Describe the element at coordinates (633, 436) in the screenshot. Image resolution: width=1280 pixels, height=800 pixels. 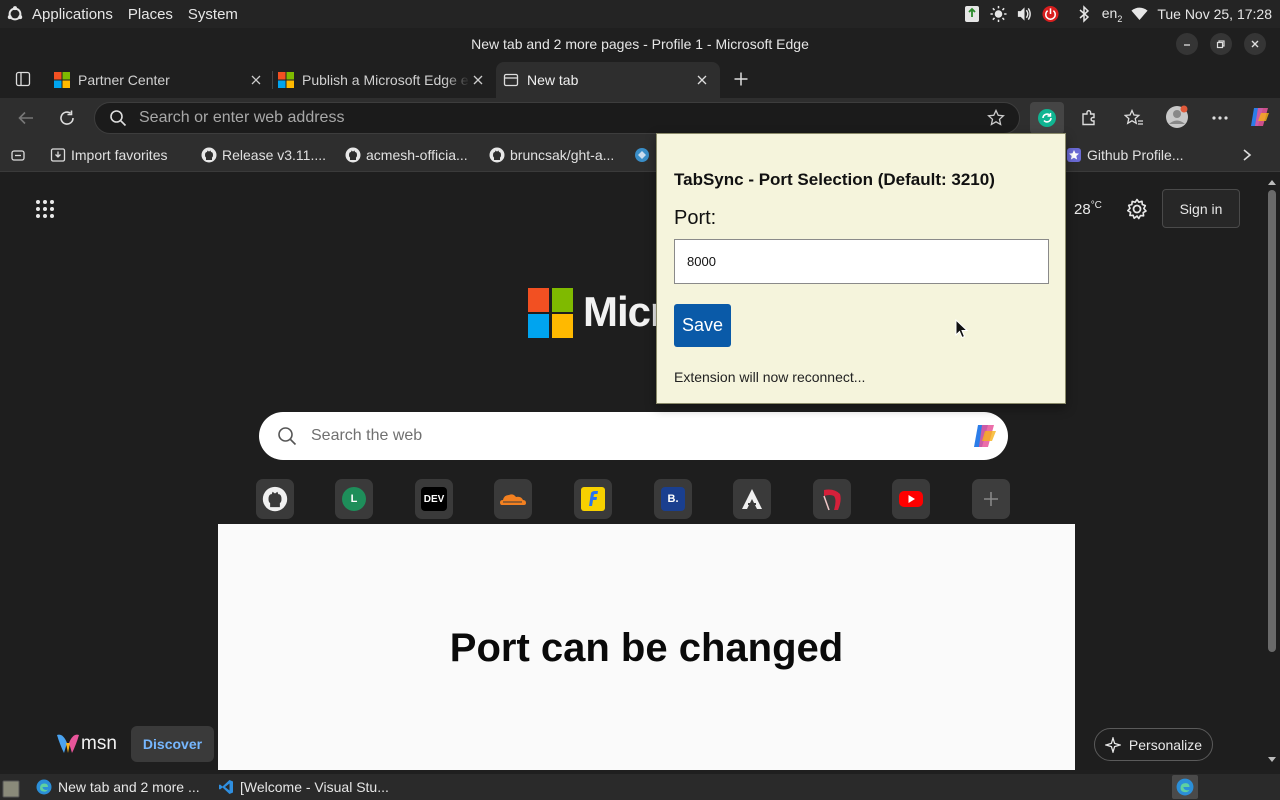
I see `web-search-box: Search the web` at that location.